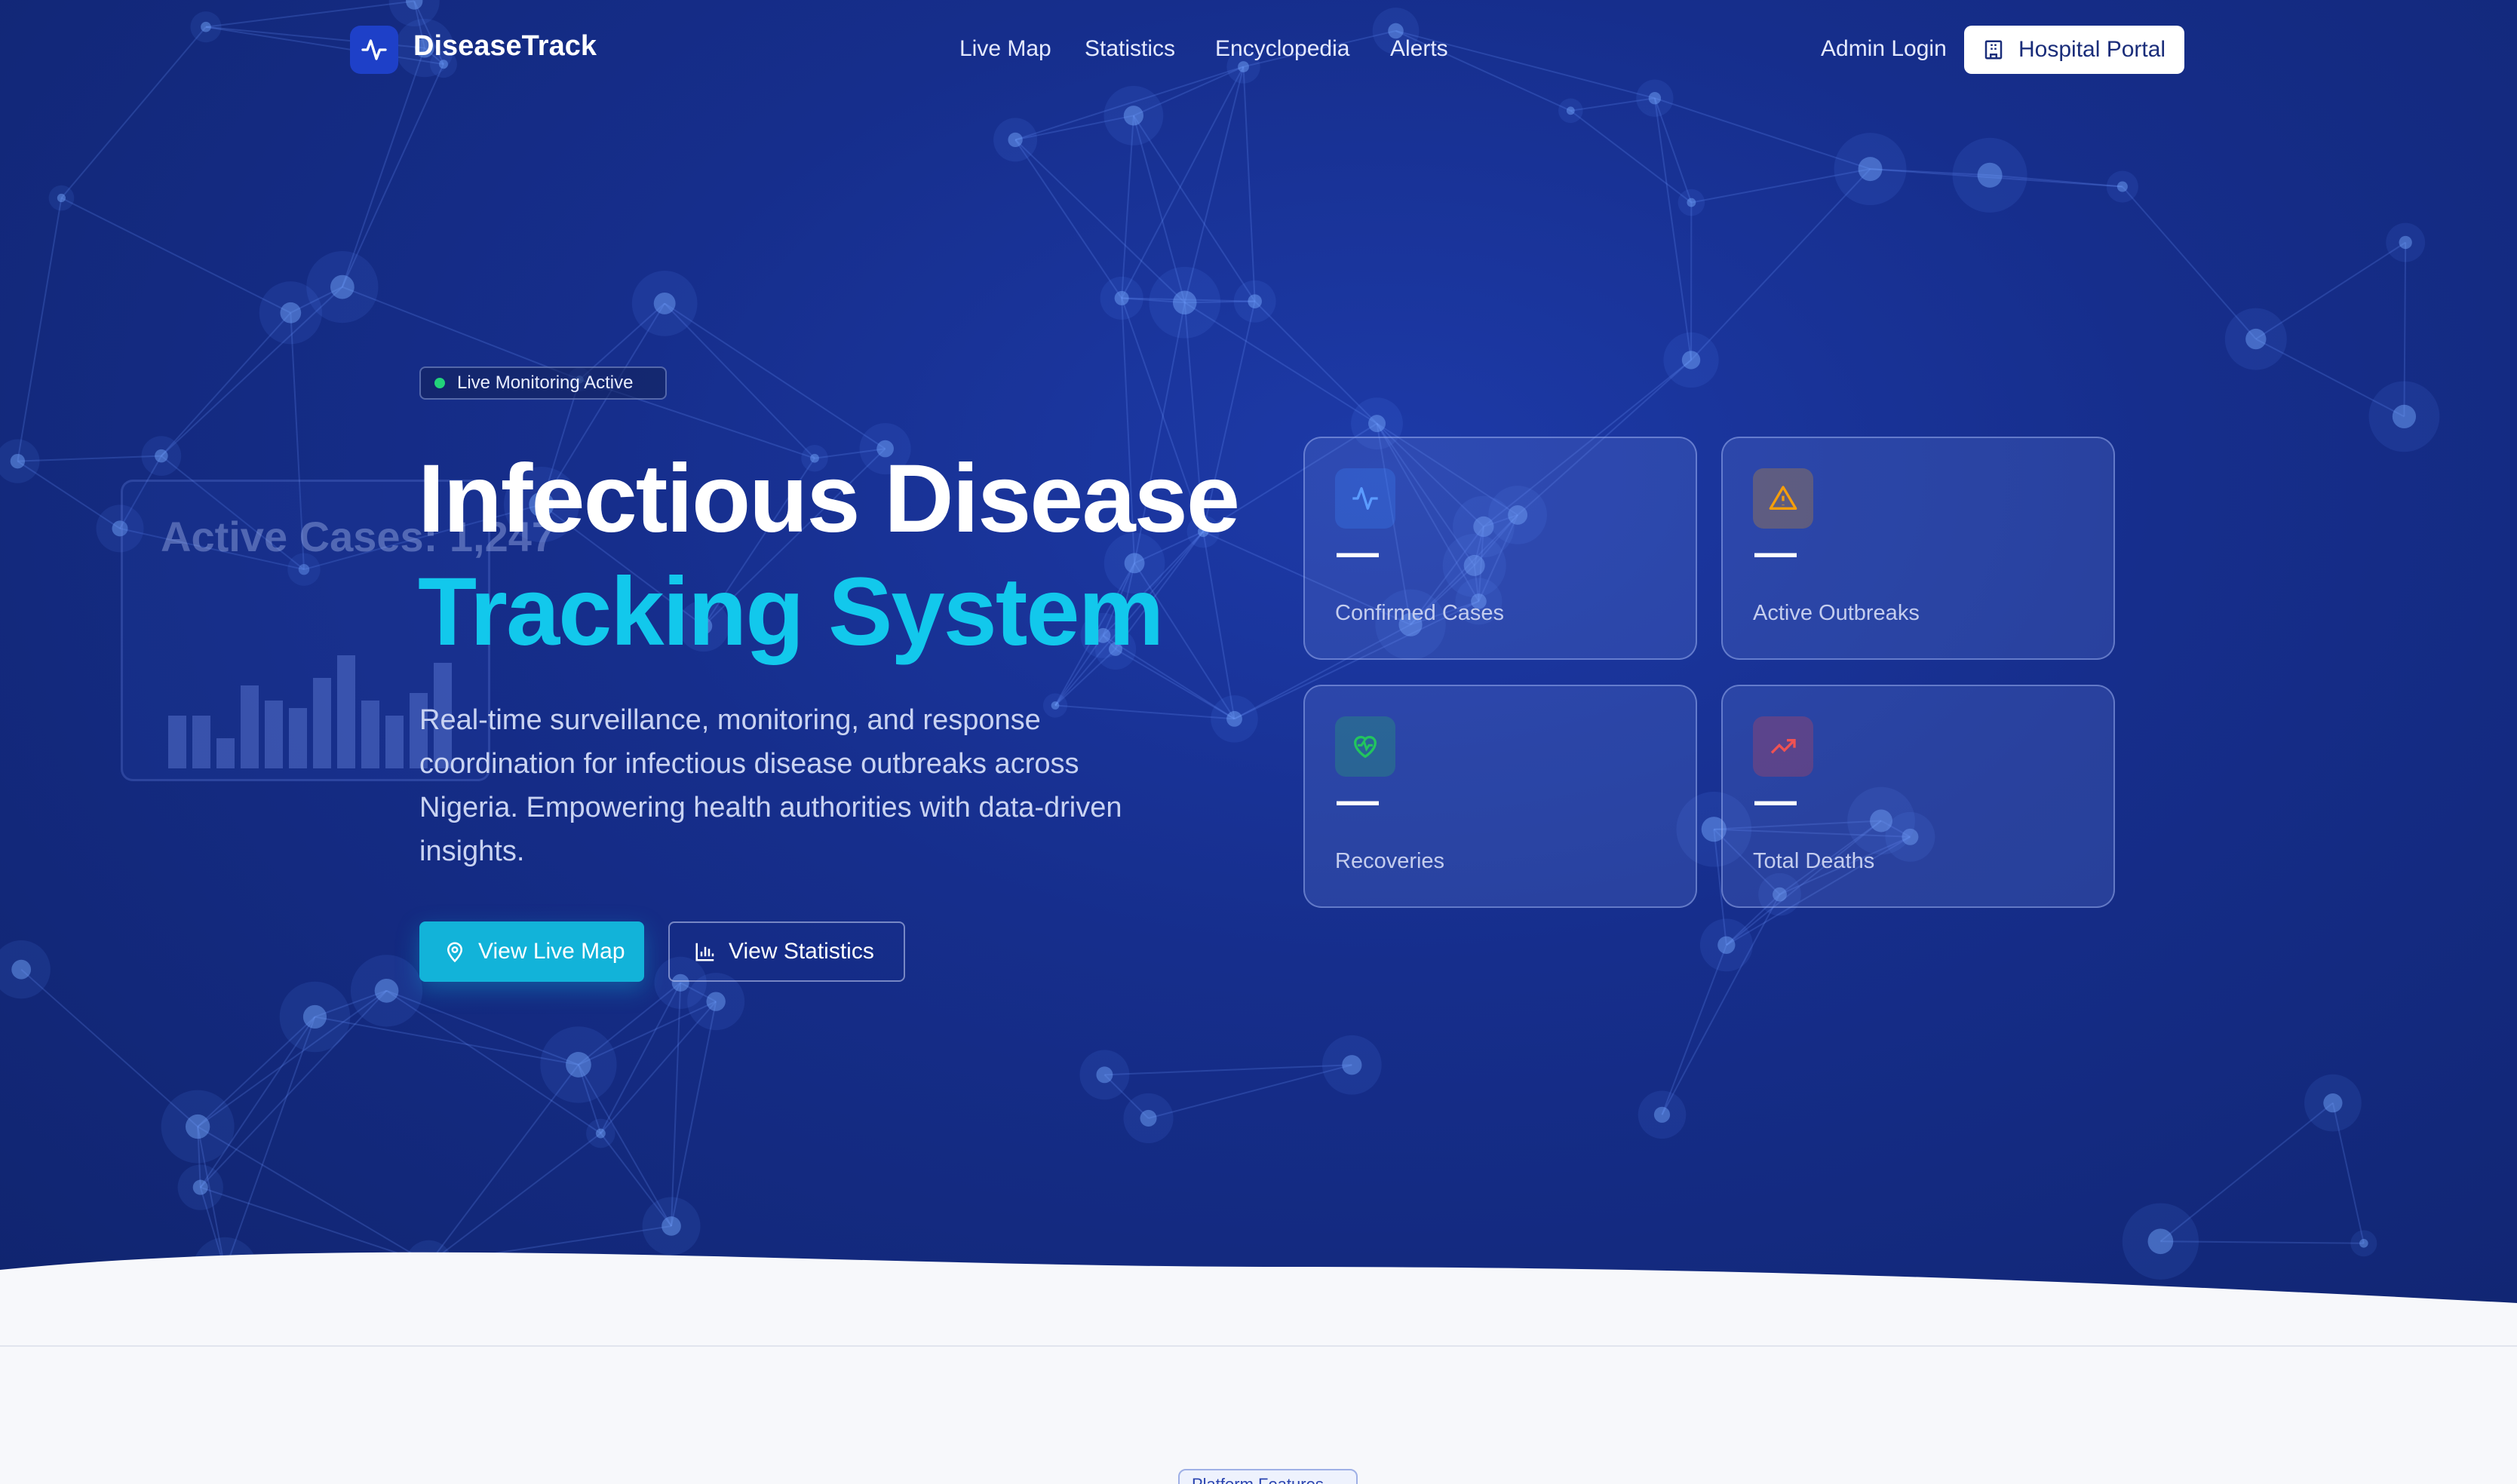  I want to click on bar-chart-icon, so click(704, 952).